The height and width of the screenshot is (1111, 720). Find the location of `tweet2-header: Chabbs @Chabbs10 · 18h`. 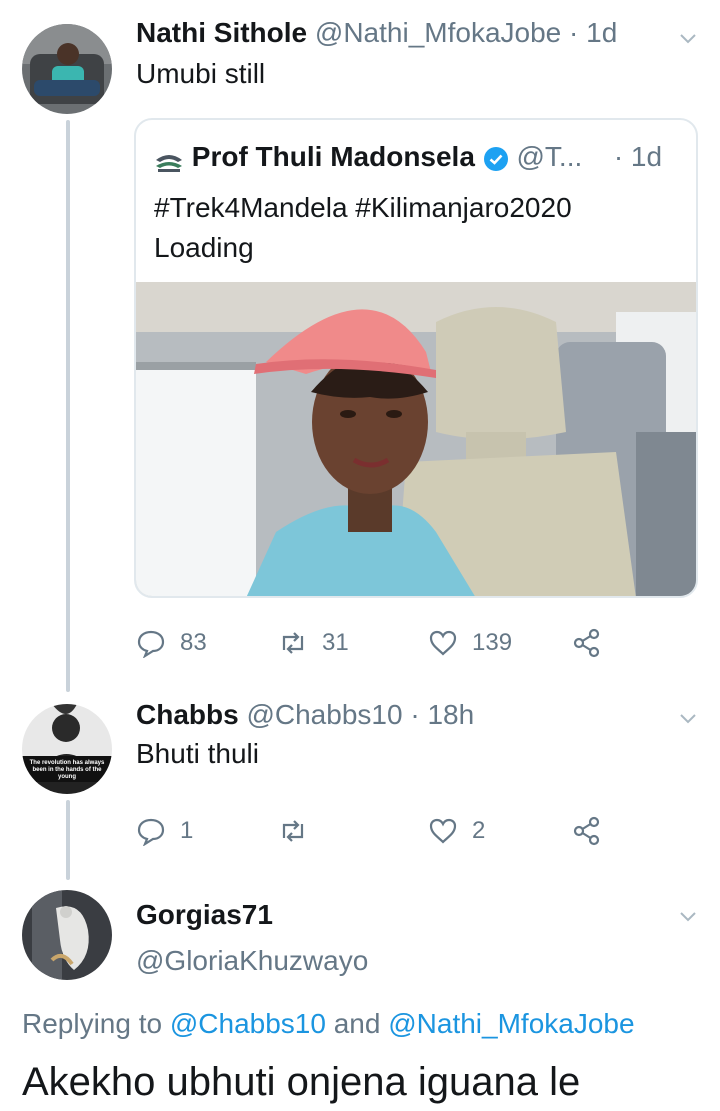

tweet2-header: Chabbs @Chabbs10 · 18h is located at coordinates (305, 715).